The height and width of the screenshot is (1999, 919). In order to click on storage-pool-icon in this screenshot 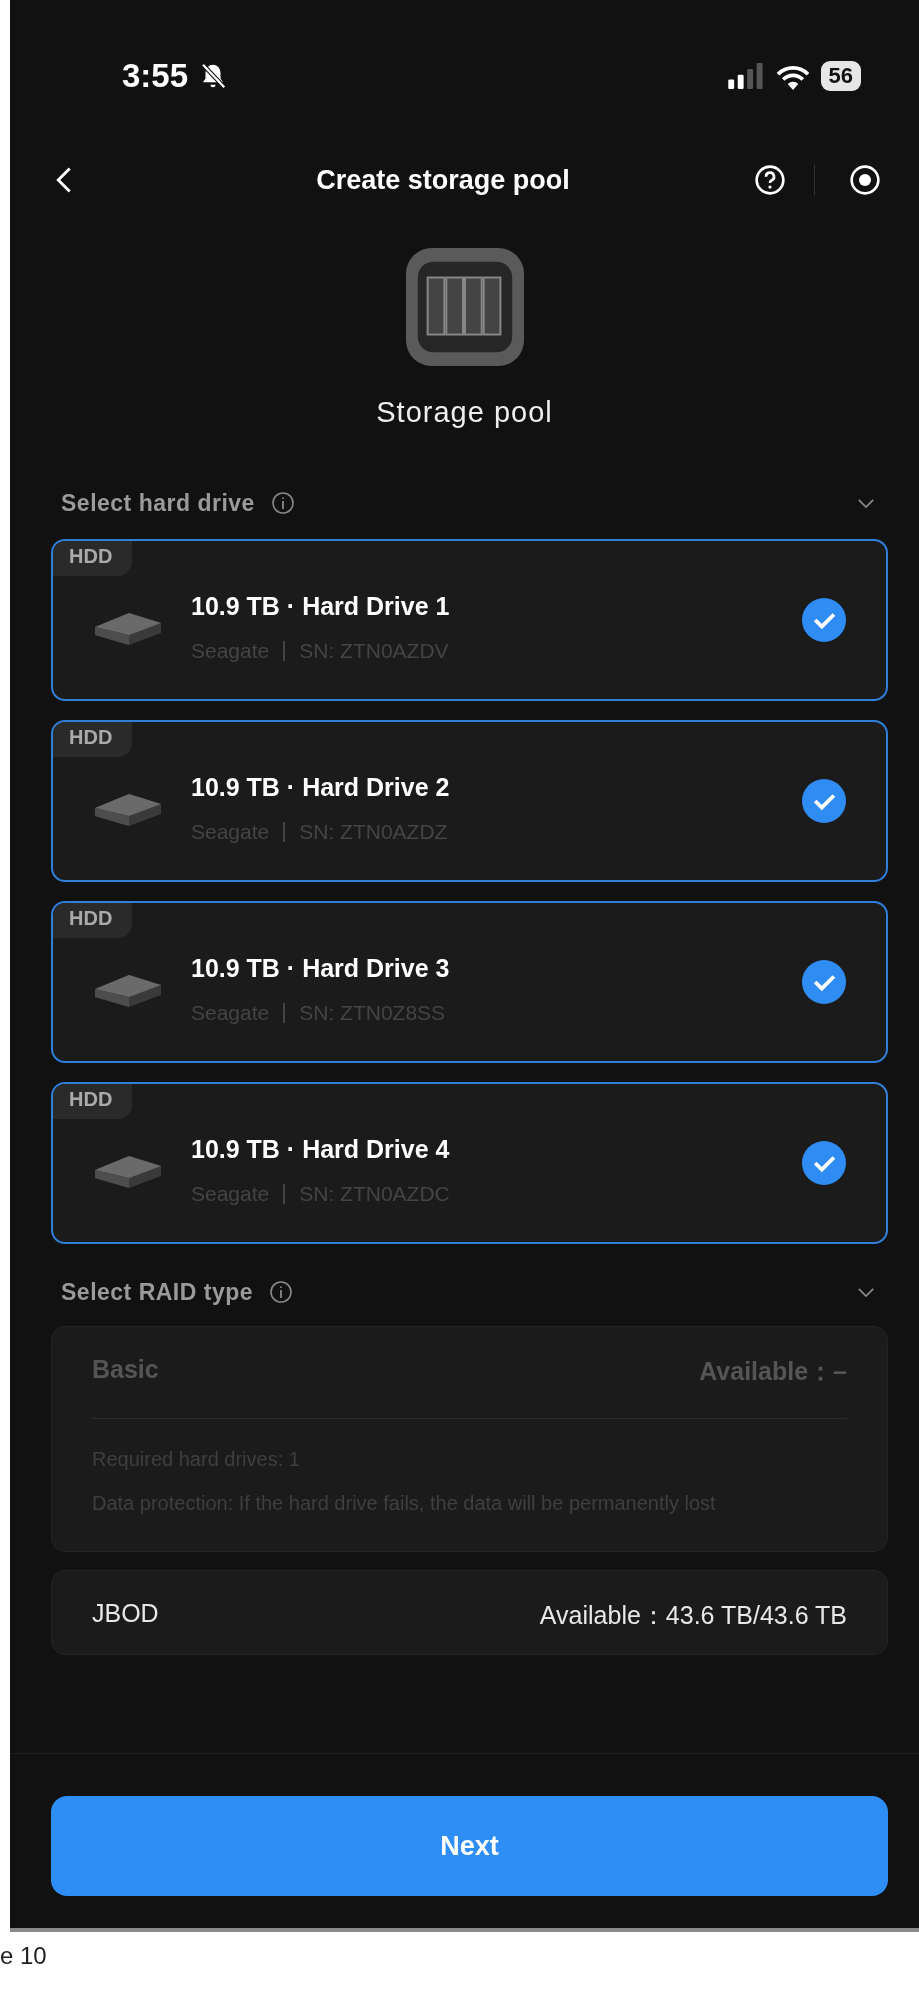, I will do `click(464, 307)`.